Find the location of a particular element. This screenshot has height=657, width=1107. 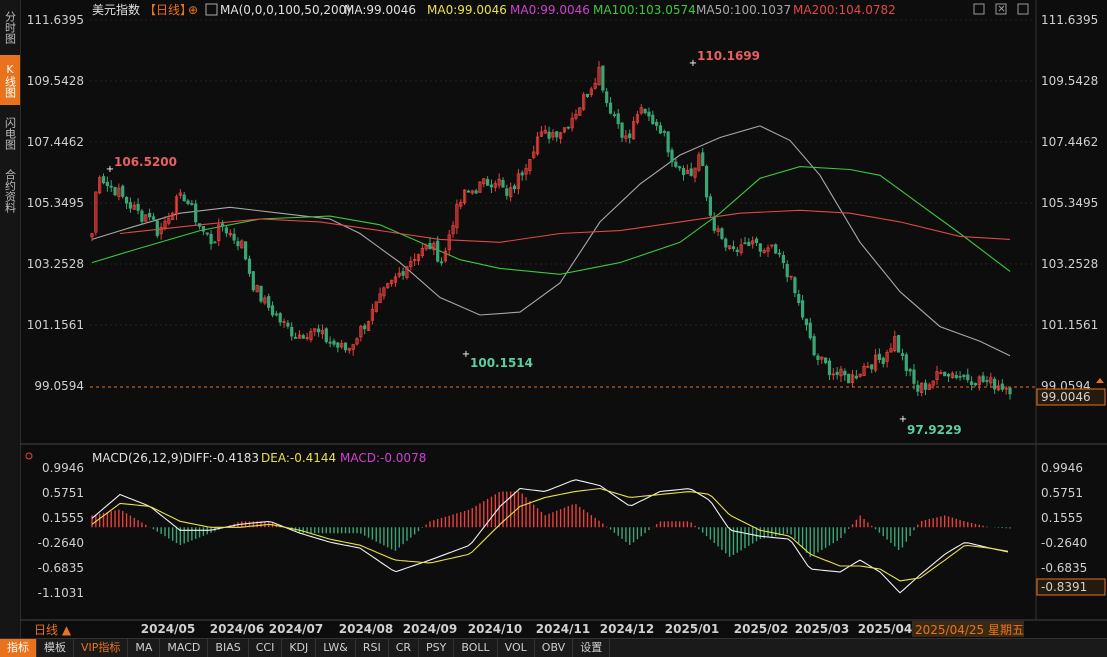

x-date-label: 2024/07 is located at coordinates (296, 629).